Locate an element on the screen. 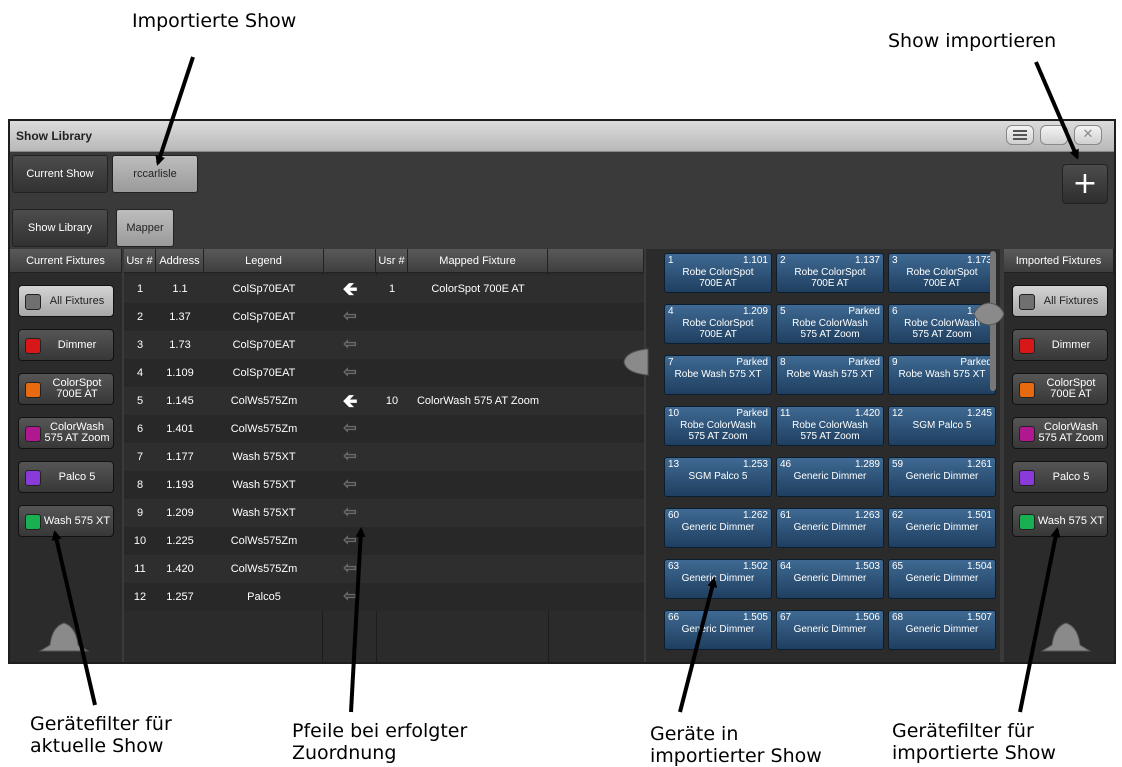 This screenshot has height=767, width=1122. table-row: 11 1.420 ColWs575Zm ⇦ is located at coordinates (384, 569).